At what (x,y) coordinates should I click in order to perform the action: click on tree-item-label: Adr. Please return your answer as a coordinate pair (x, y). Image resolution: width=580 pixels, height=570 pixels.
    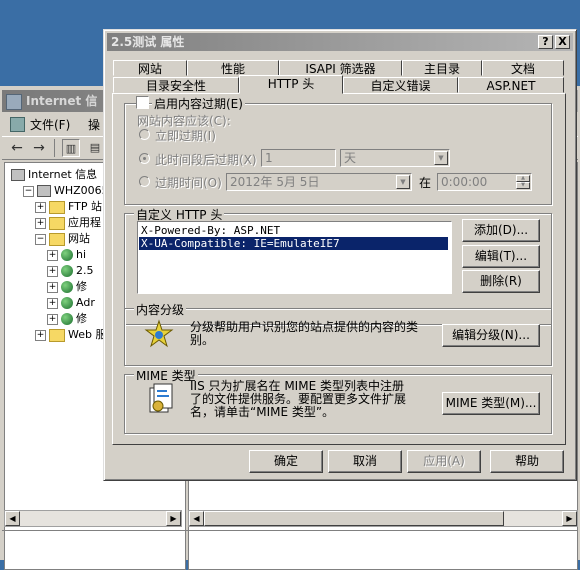
    Looking at the image, I should click on (85, 302).